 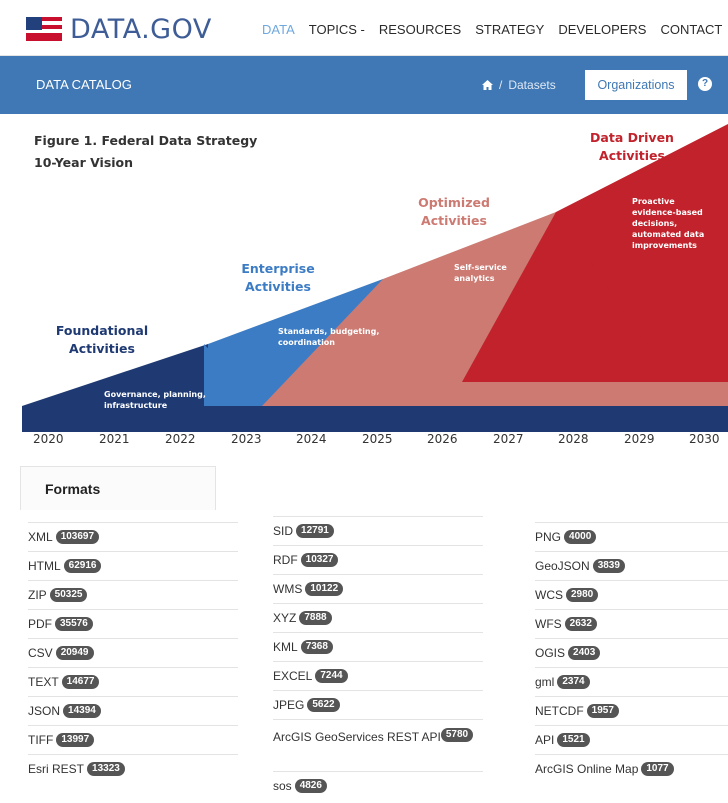 What do you see at coordinates (442, 439) in the screenshot?
I see `year-label: 2026` at bounding box center [442, 439].